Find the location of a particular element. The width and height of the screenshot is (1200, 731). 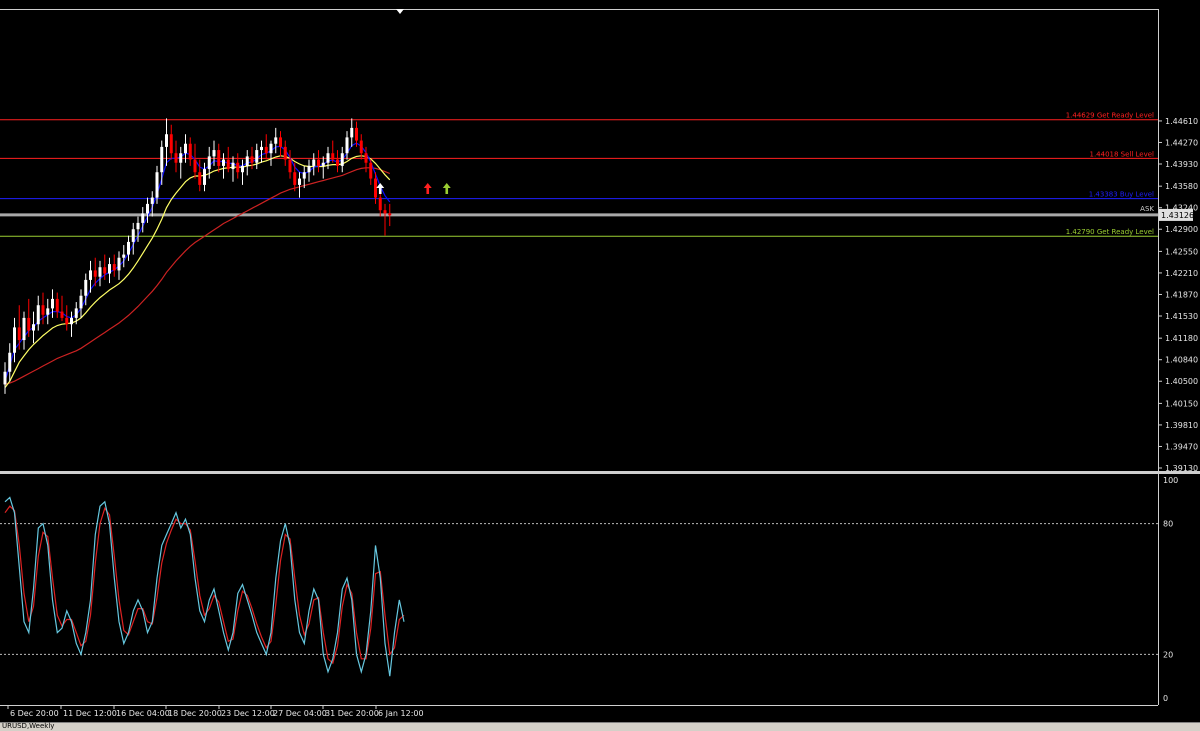

y-tick-label: 1.43930 is located at coordinates (1181, 164).